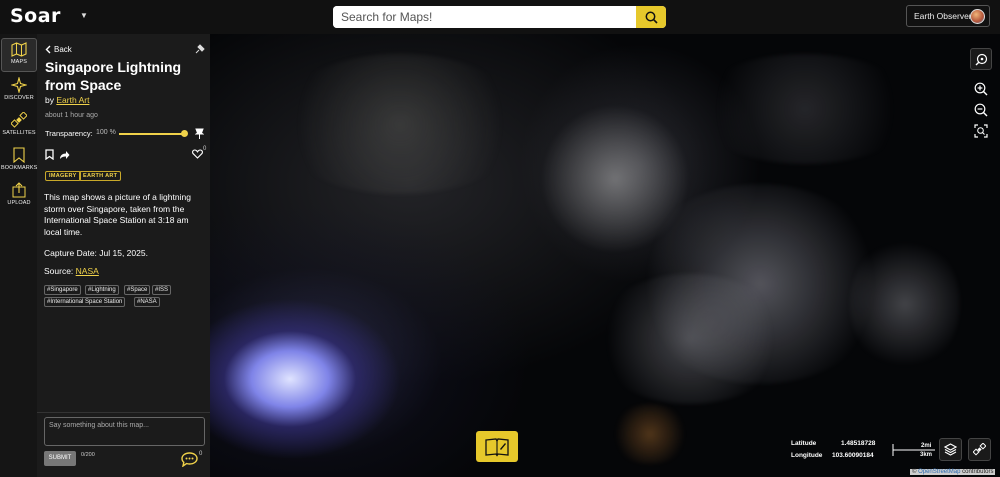 Image resolution: width=1000 pixels, height=477 pixels. I want to click on longitude-label: Longitude, so click(807, 455).